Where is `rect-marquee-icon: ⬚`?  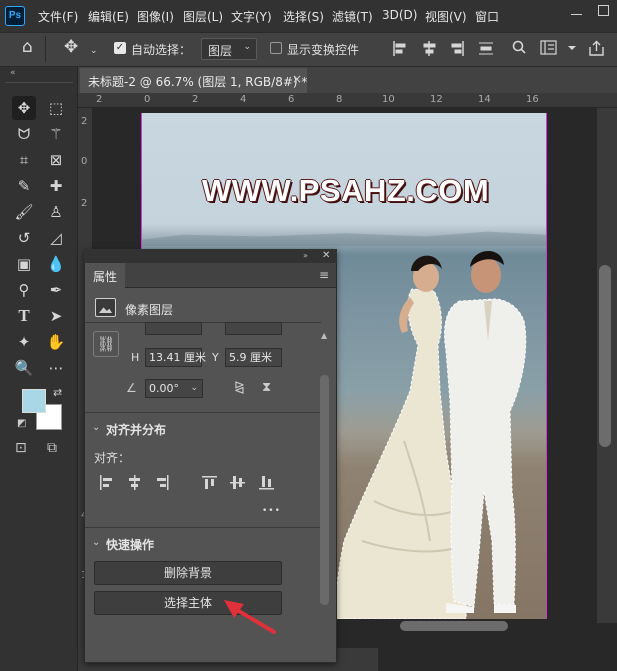
rect-marquee-icon: ⬚ is located at coordinates (56, 108).